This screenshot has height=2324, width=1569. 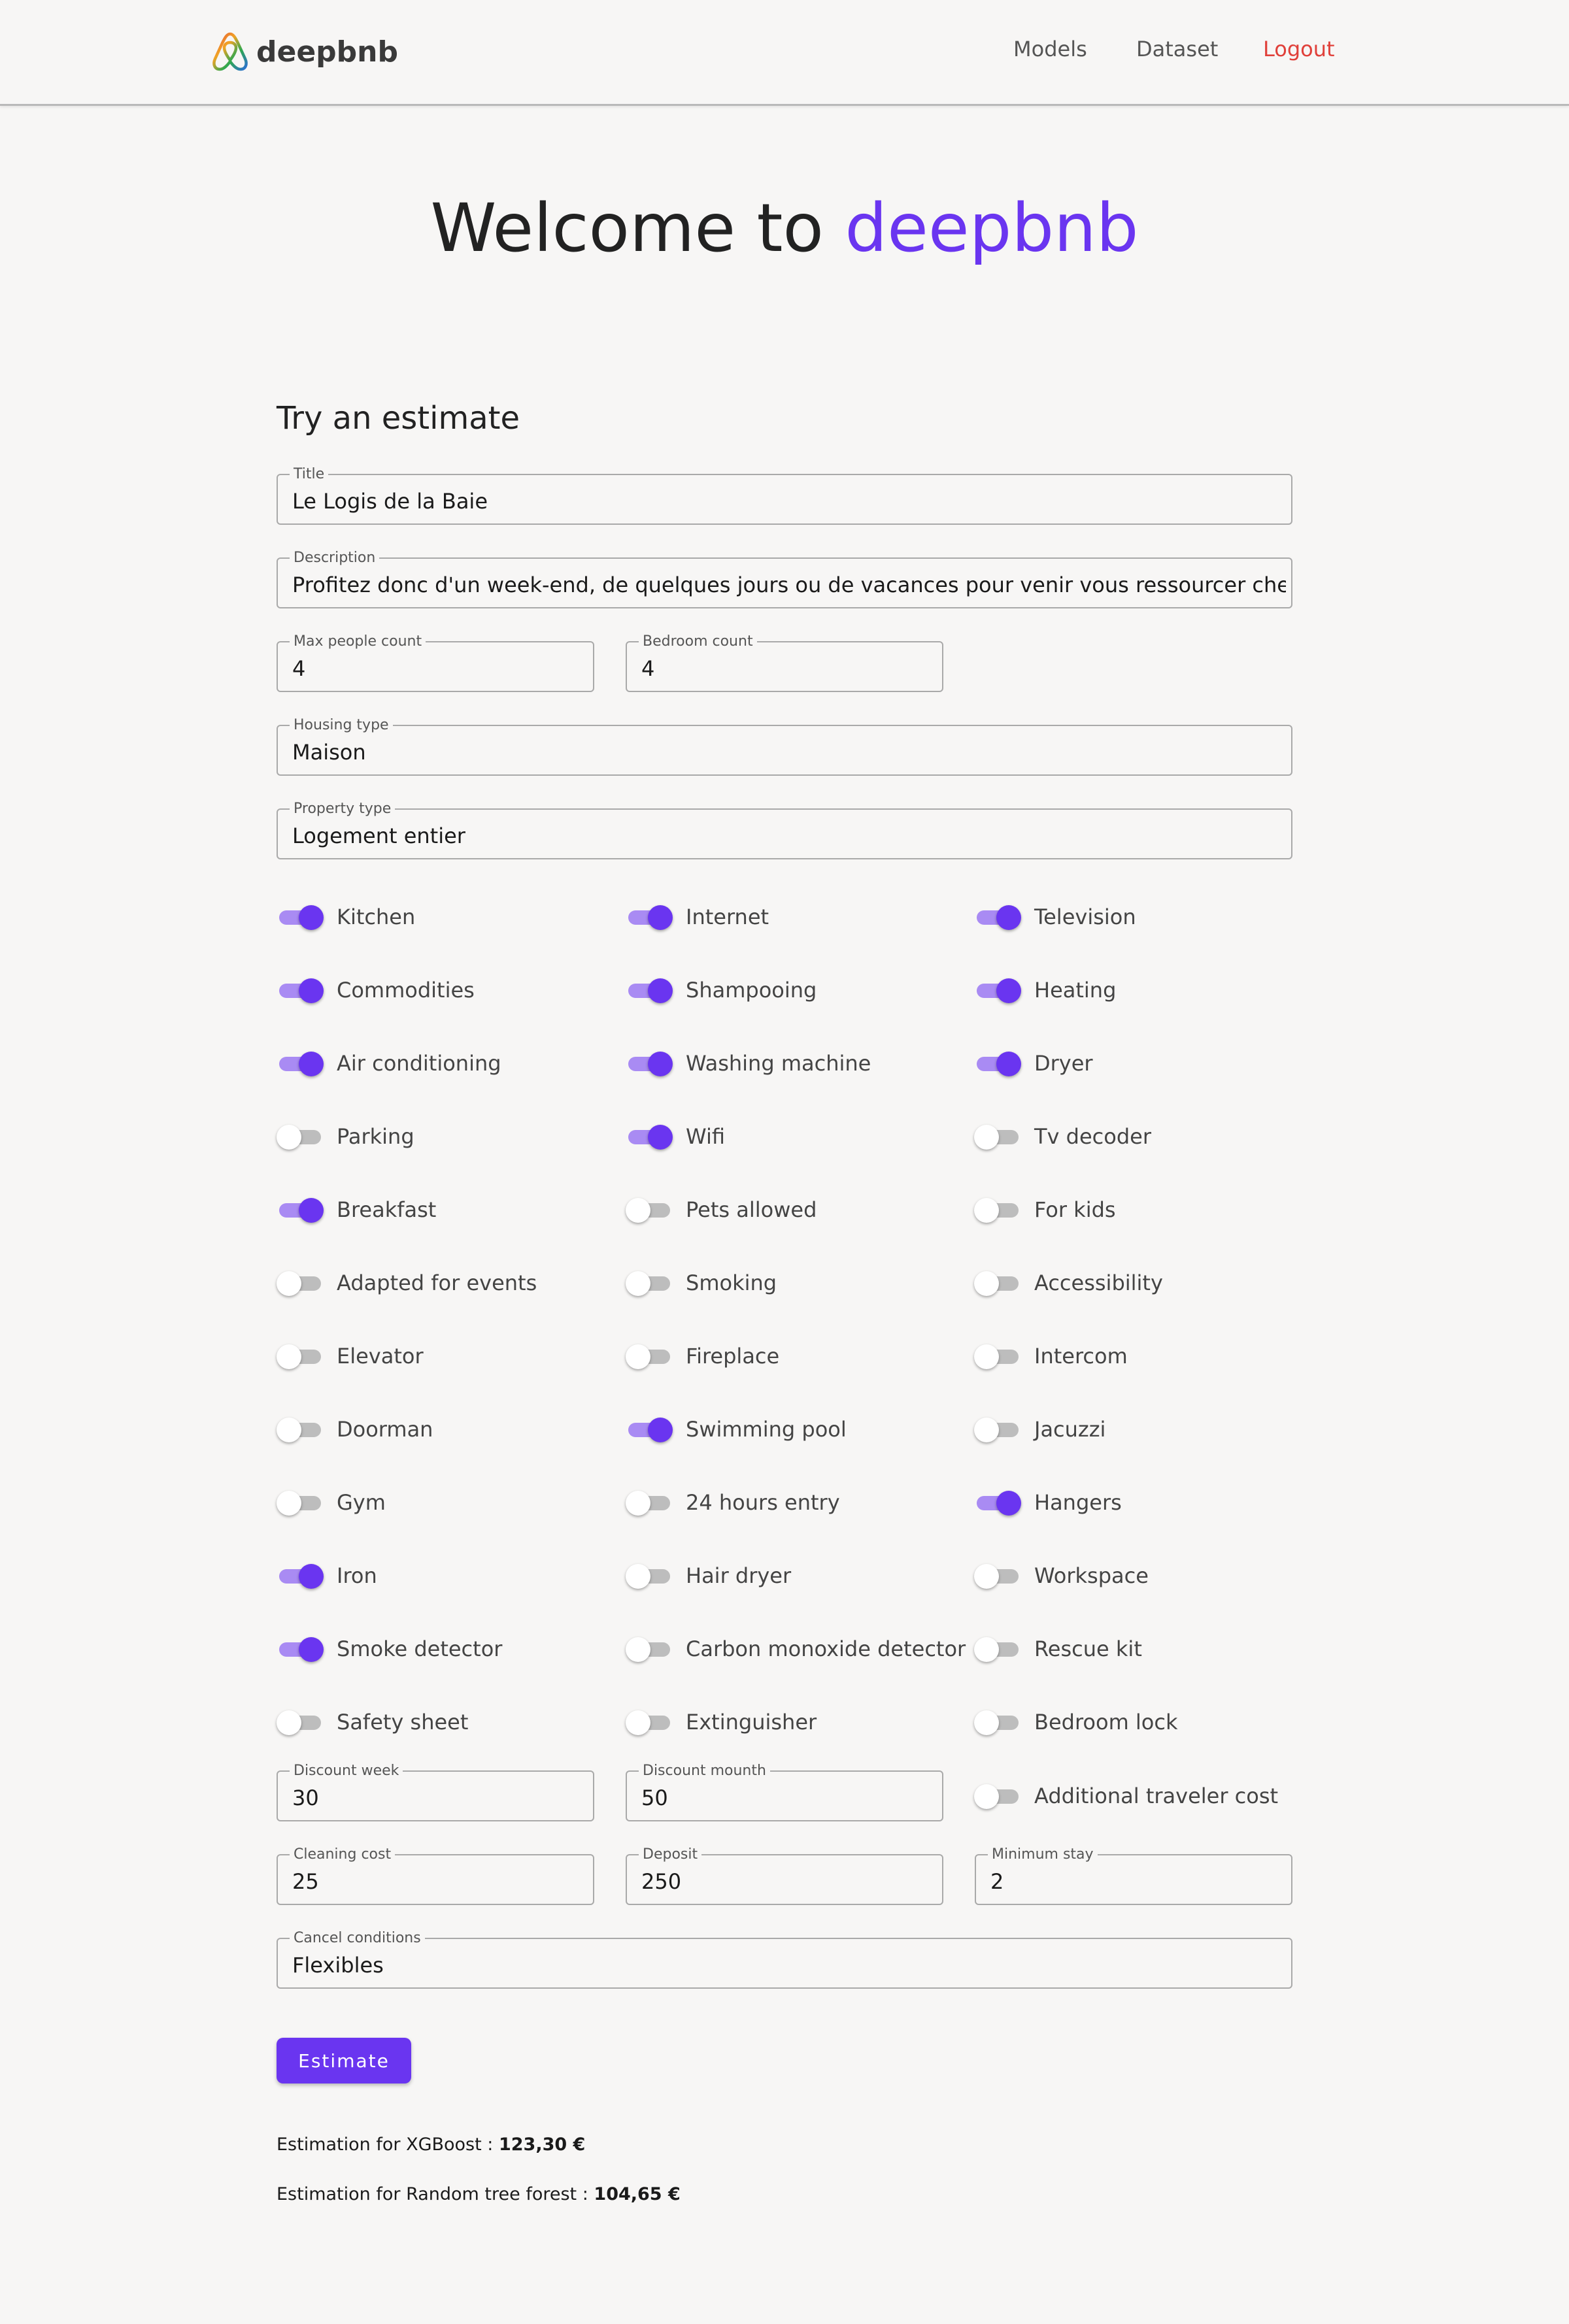 What do you see at coordinates (1048, 1502) in the screenshot?
I see `toggle-hangers: Hangers` at bounding box center [1048, 1502].